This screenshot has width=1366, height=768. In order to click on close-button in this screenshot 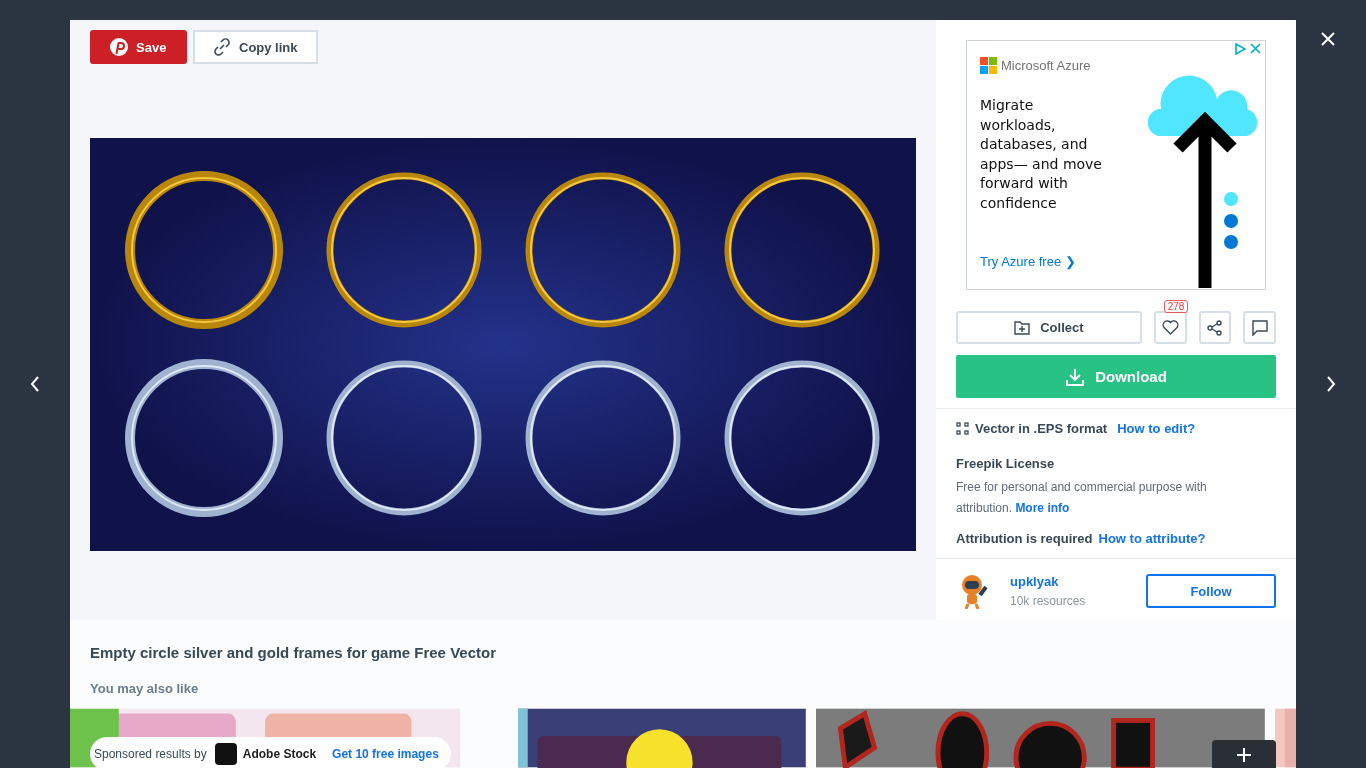, I will do `click(1328, 39)`.